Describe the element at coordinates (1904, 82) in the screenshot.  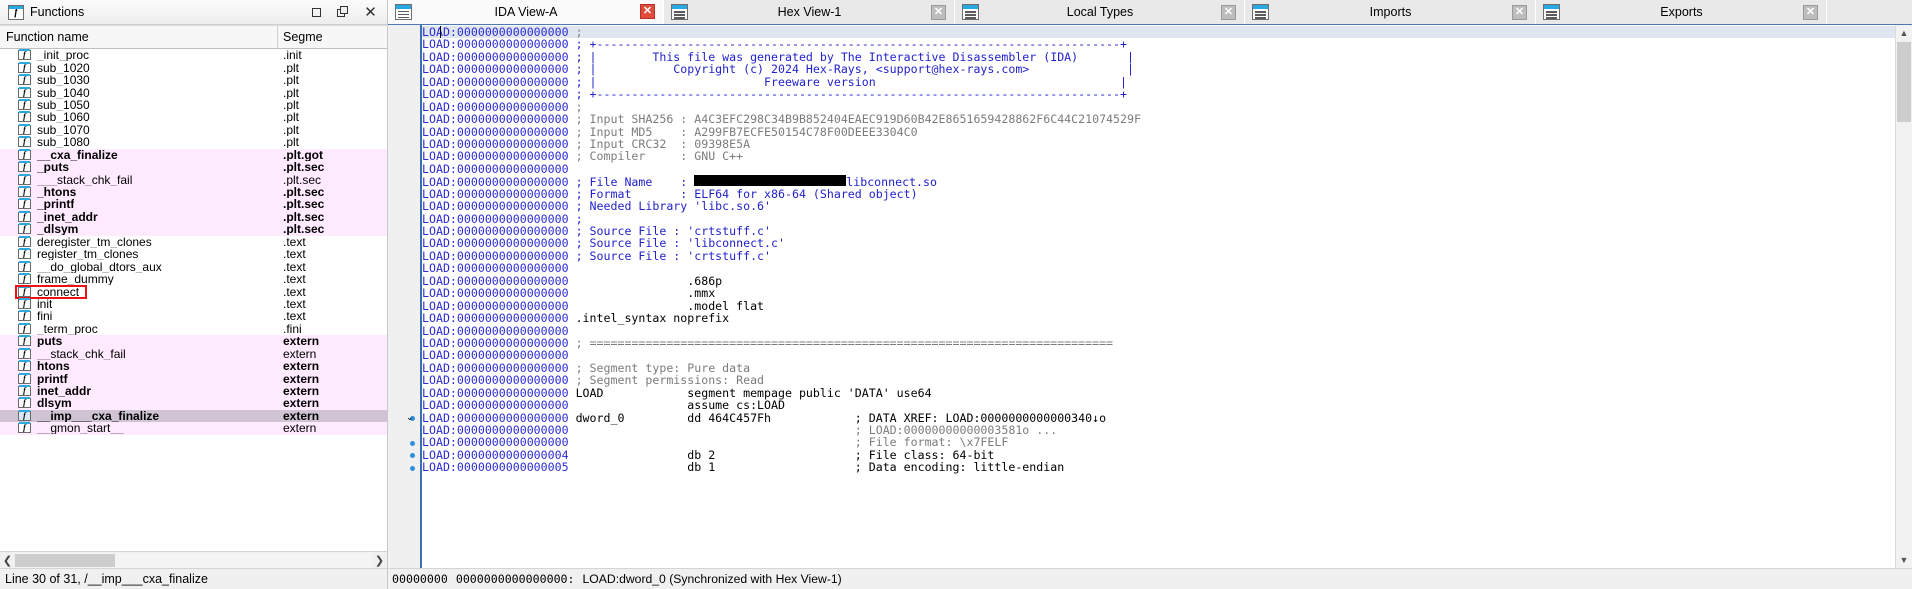
I see `vertical-scroll-thumb` at that location.